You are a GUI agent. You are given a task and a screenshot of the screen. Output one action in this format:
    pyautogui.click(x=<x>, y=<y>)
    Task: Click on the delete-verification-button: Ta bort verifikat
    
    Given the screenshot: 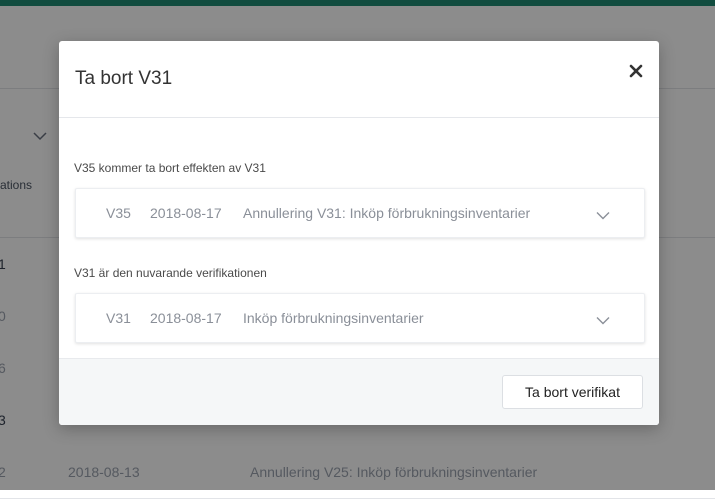 What is the action you would take?
    pyautogui.click(x=572, y=392)
    